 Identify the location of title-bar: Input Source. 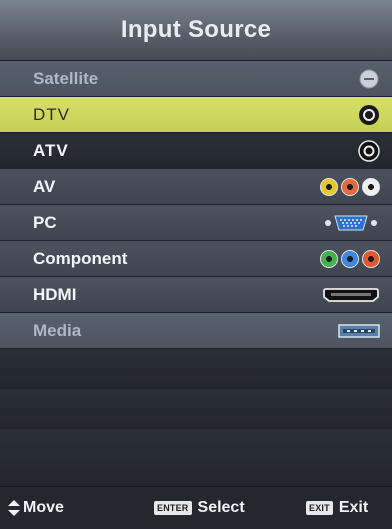
(196, 30).